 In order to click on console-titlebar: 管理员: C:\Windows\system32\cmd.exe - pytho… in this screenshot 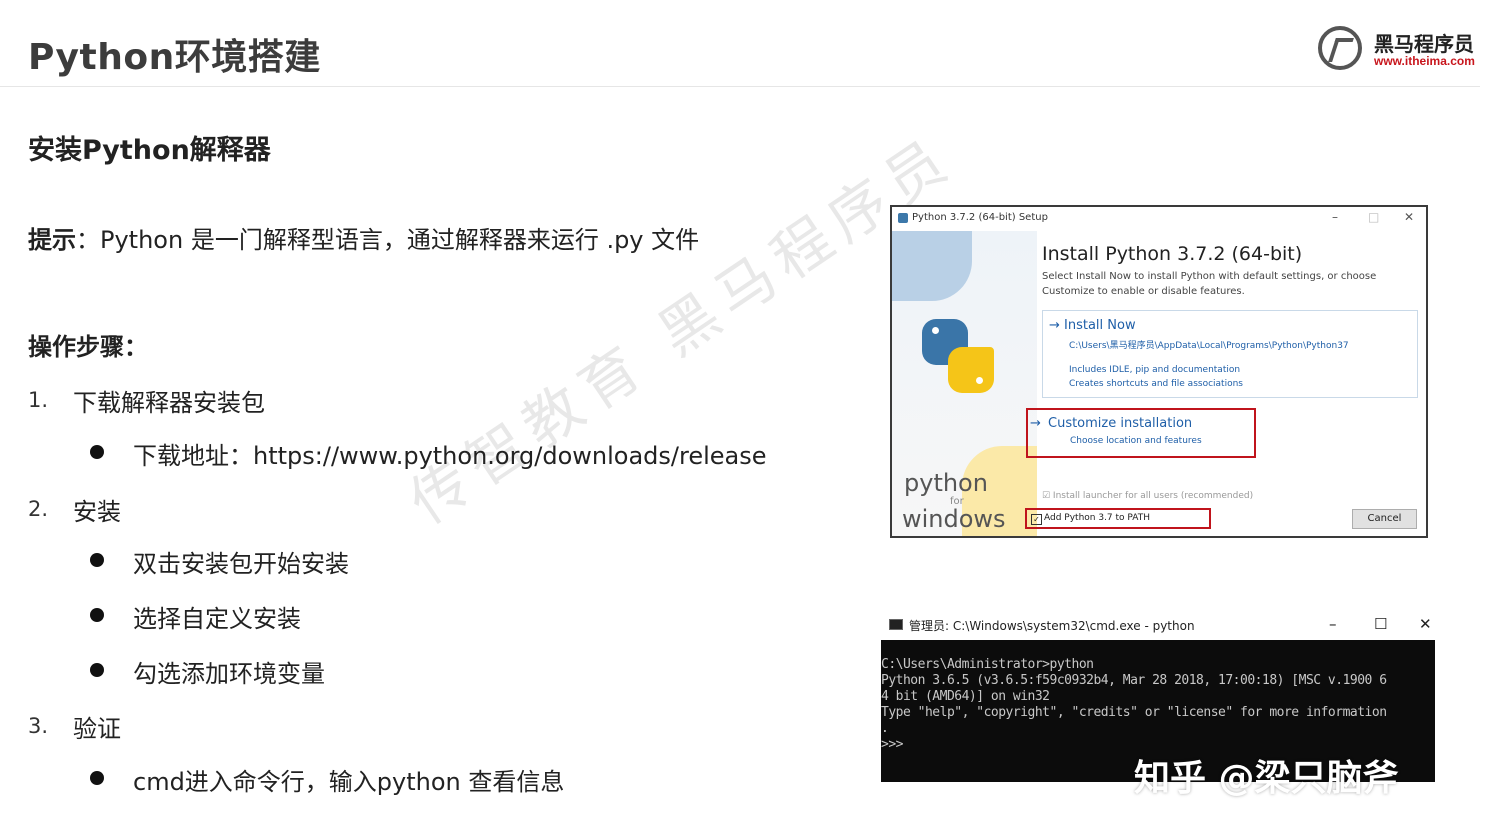, I will do `click(1158, 625)`.